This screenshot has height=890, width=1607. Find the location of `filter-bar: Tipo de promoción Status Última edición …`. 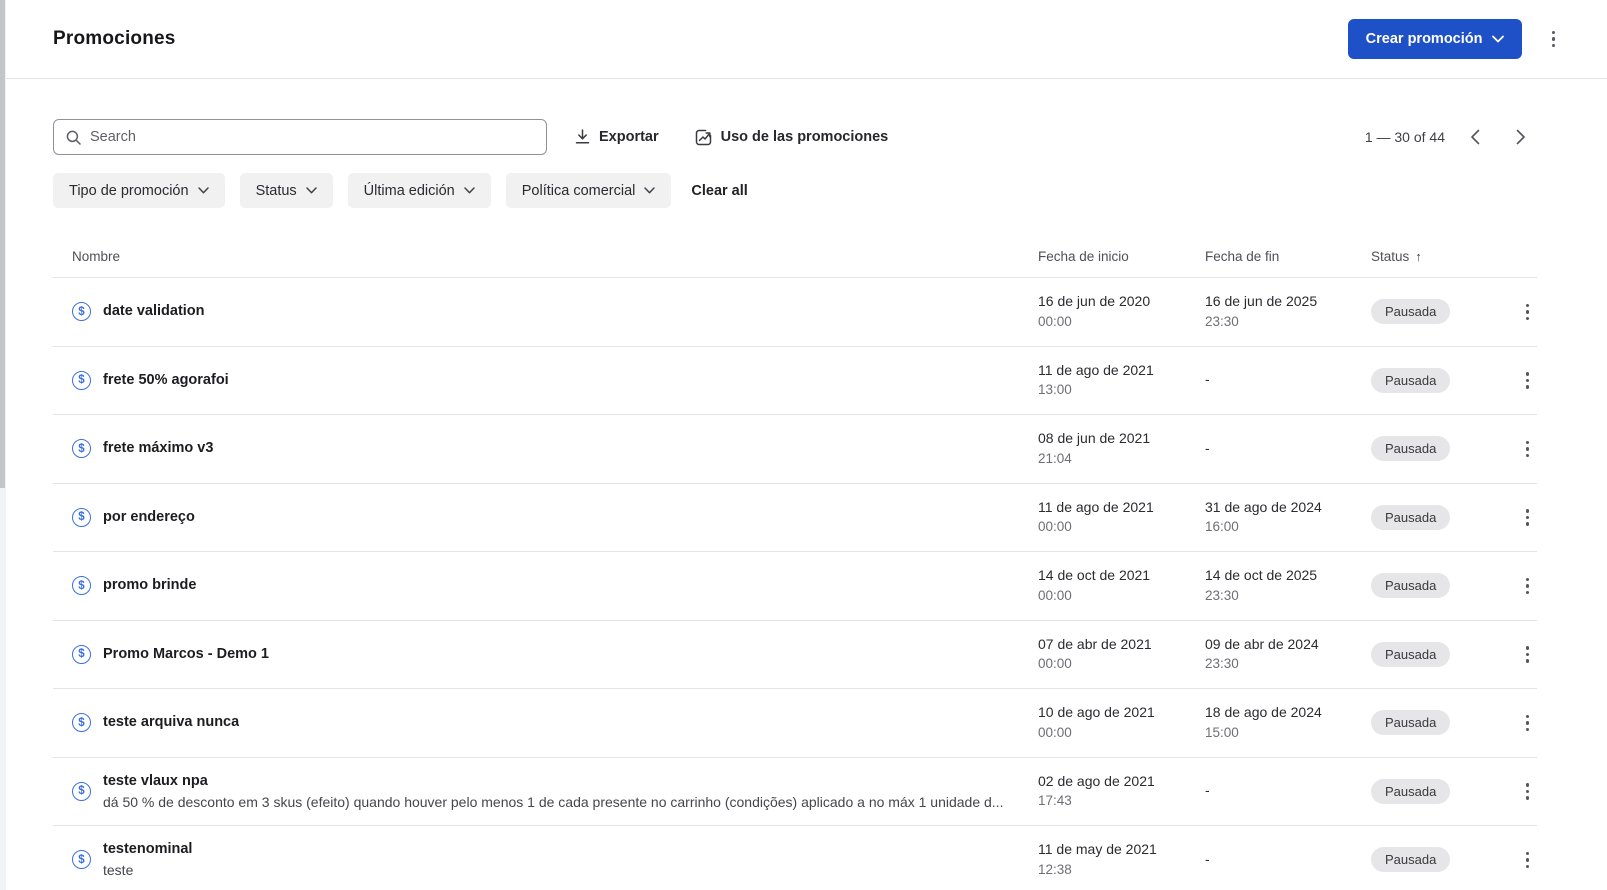

filter-bar: Tipo de promoción Status Última edición … is located at coordinates (795, 190).